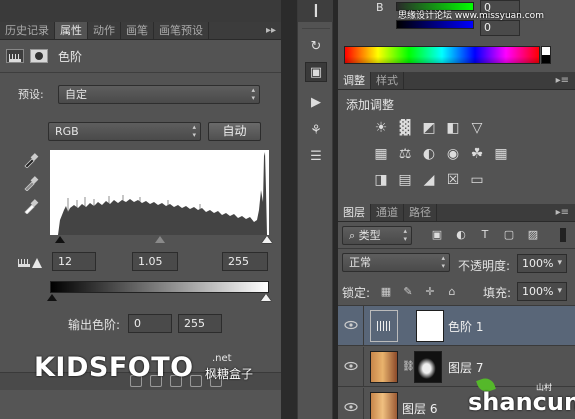 This screenshot has height=419, width=575. What do you see at coordinates (386, 292) in the screenshot?
I see `lock-transparent-pixels-icon: ▦` at bounding box center [386, 292].